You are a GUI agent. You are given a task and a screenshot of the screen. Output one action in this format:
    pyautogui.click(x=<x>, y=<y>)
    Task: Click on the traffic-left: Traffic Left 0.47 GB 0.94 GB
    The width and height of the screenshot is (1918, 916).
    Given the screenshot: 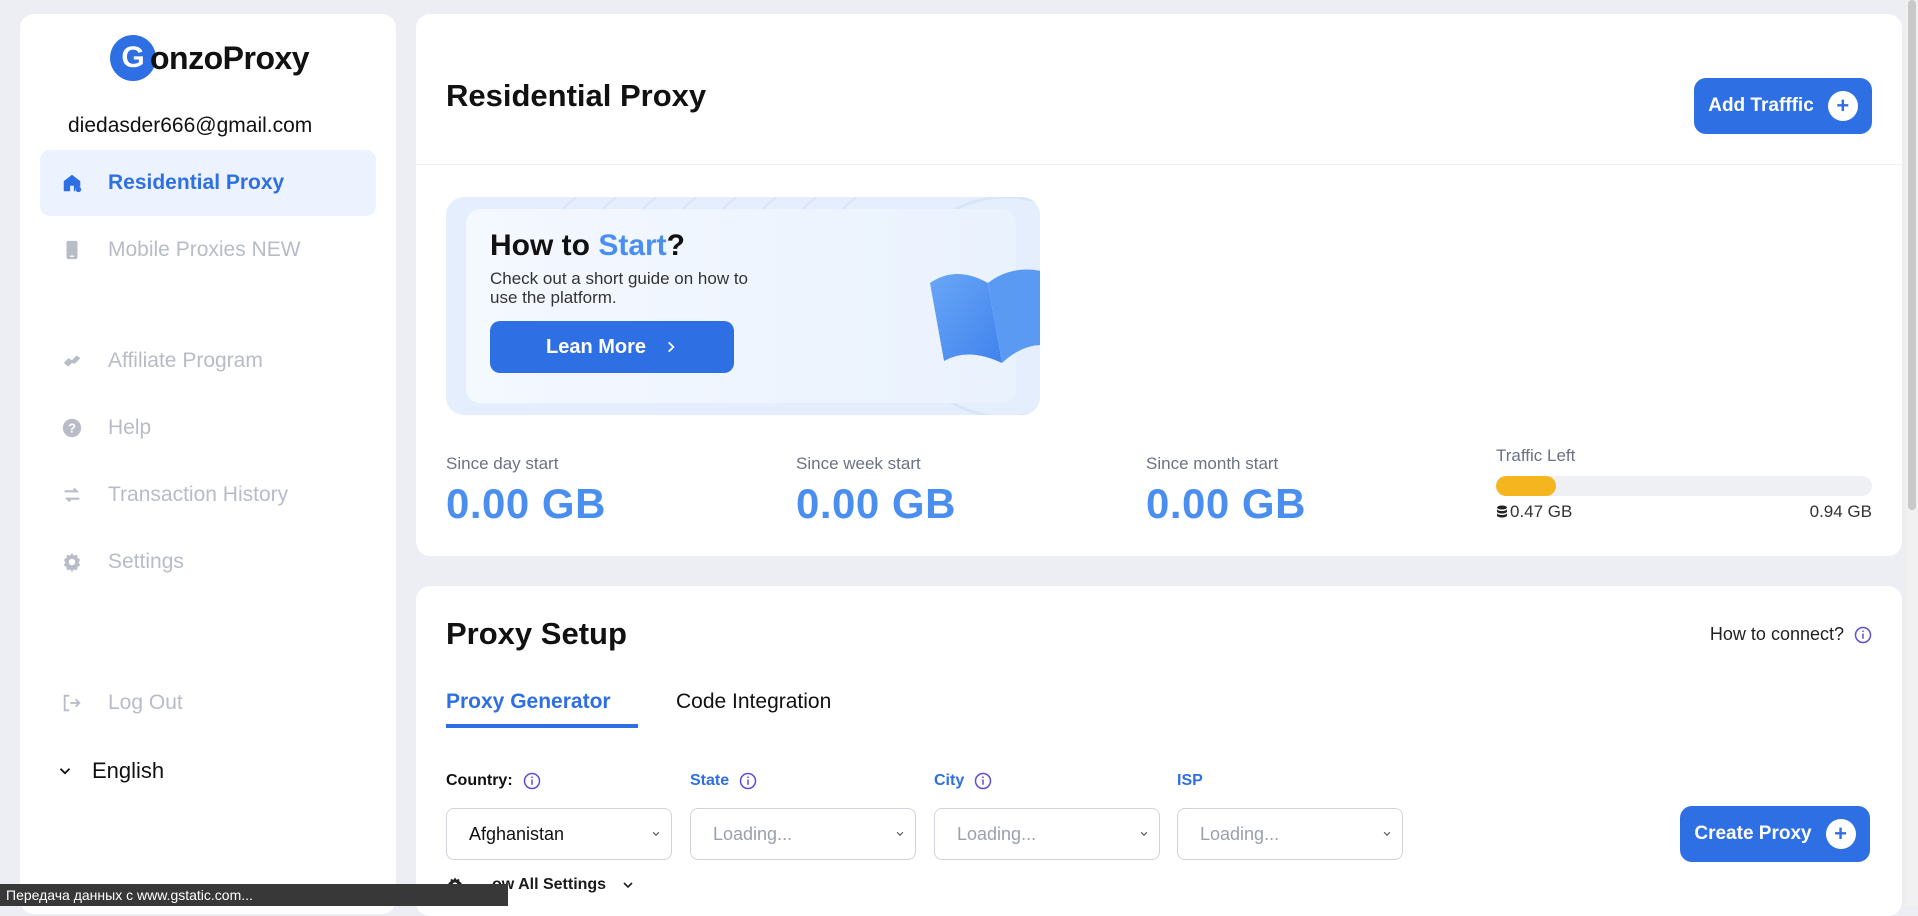 What is the action you would take?
    pyautogui.click(x=1684, y=484)
    